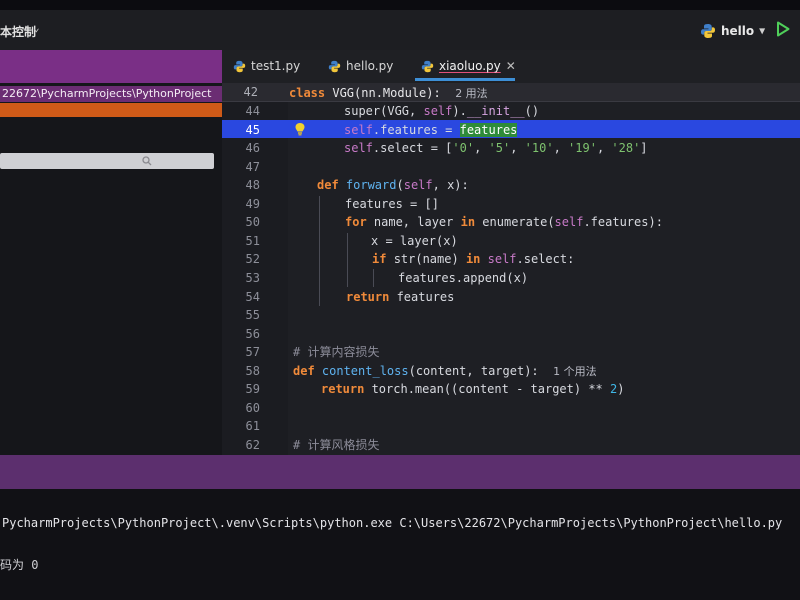  What do you see at coordinates (429, 259) in the screenshot?
I see `code-token: str(name)` at bounding box center [429, 259].